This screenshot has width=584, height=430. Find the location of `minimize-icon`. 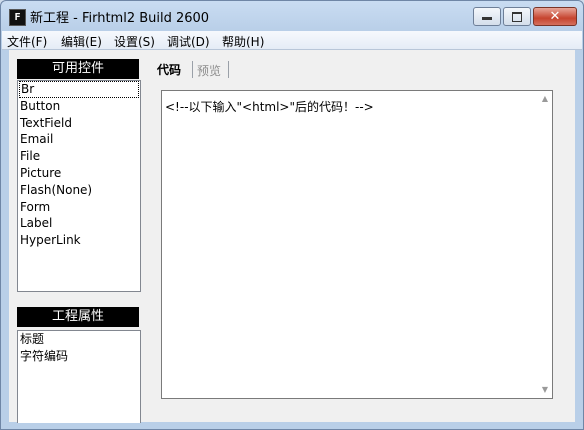

minimize-icon is located at coordinates (487, 18).